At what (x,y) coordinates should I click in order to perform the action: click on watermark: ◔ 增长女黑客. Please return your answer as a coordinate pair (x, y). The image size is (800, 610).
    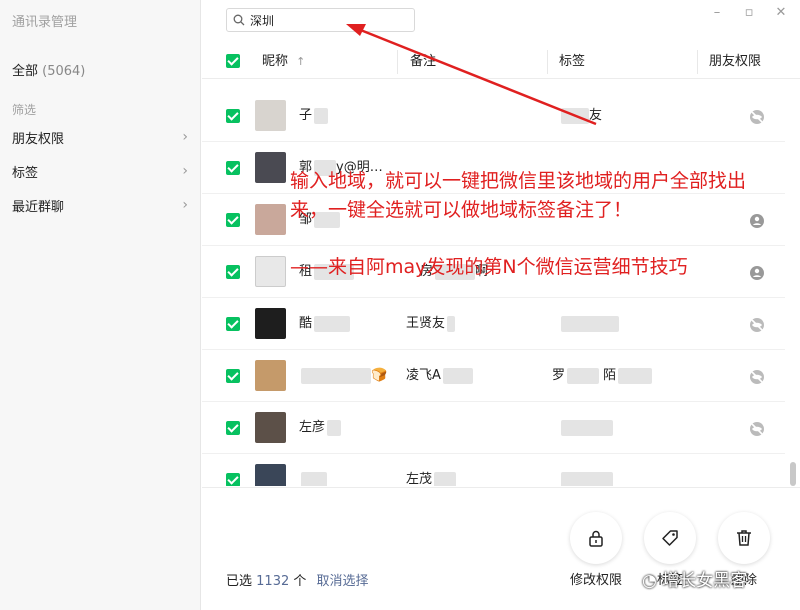
    Looking at the image, I should click on (695, 581).